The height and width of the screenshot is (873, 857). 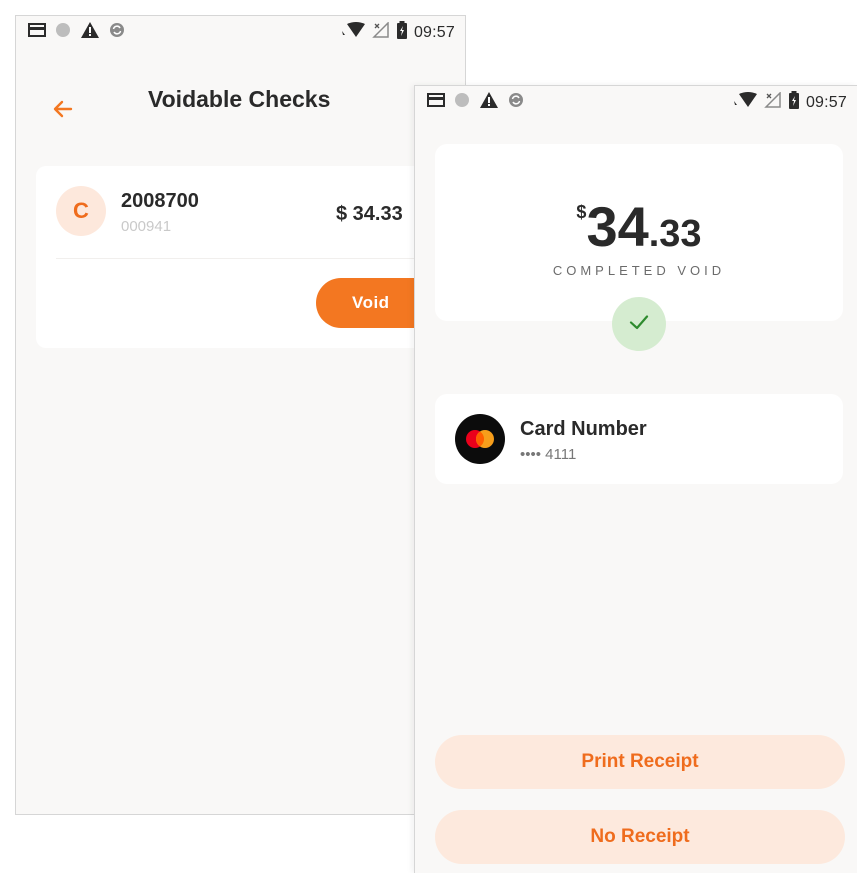 What do you see at coordinates (239, 99) in the screenshot?
I see `page-title: Voidable Checks` at bounding box center [239, 99].